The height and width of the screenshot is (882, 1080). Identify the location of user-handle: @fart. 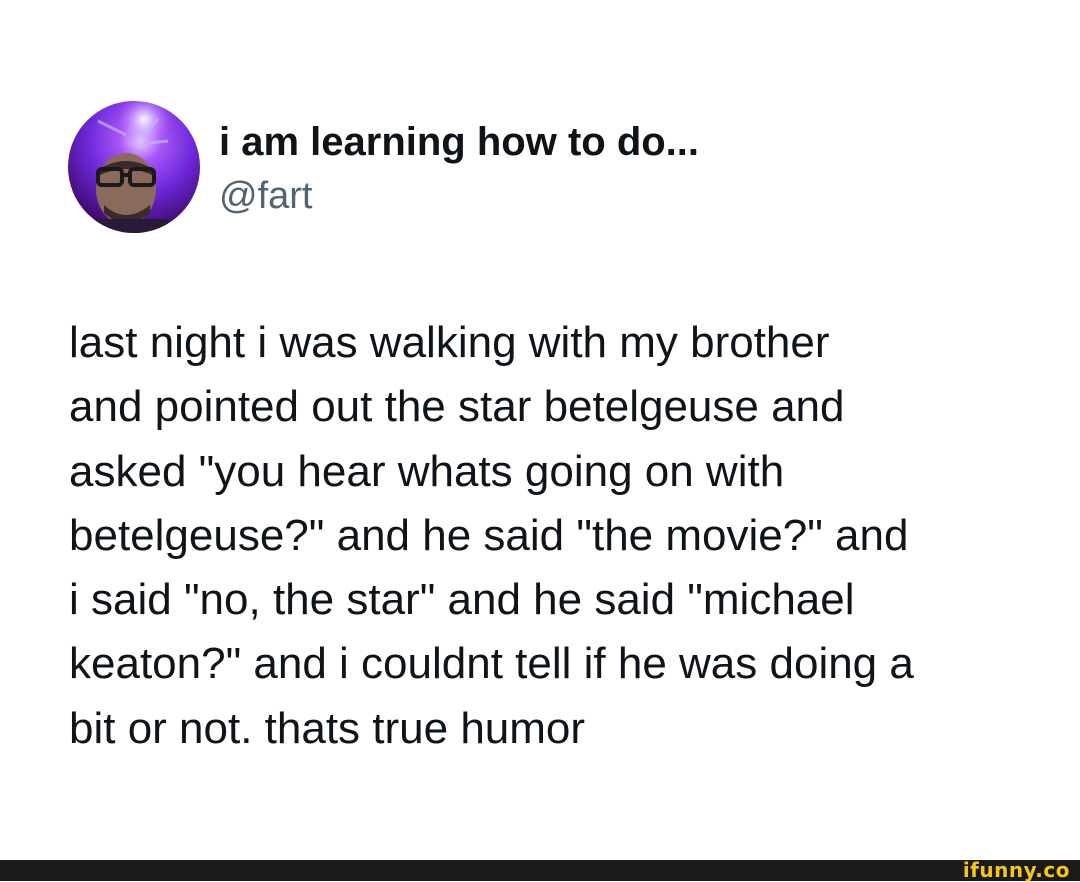
(265, 196).